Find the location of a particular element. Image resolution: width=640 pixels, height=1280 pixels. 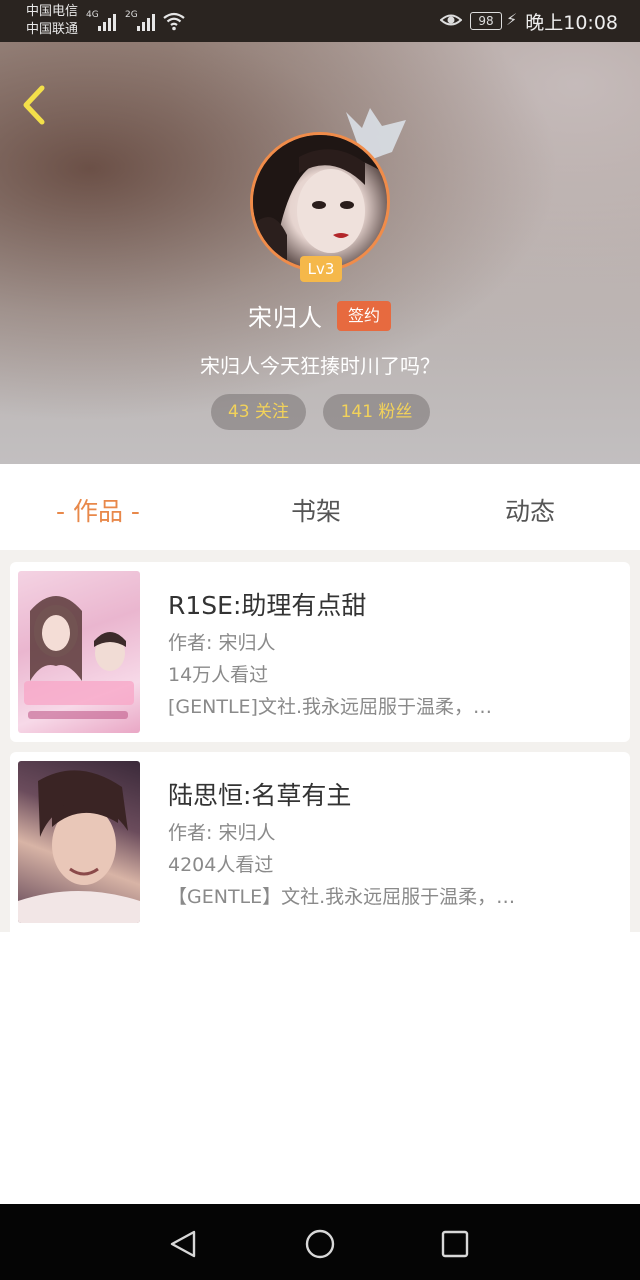

carrier-1: 中国电信 is located at coordinates (52, 11).